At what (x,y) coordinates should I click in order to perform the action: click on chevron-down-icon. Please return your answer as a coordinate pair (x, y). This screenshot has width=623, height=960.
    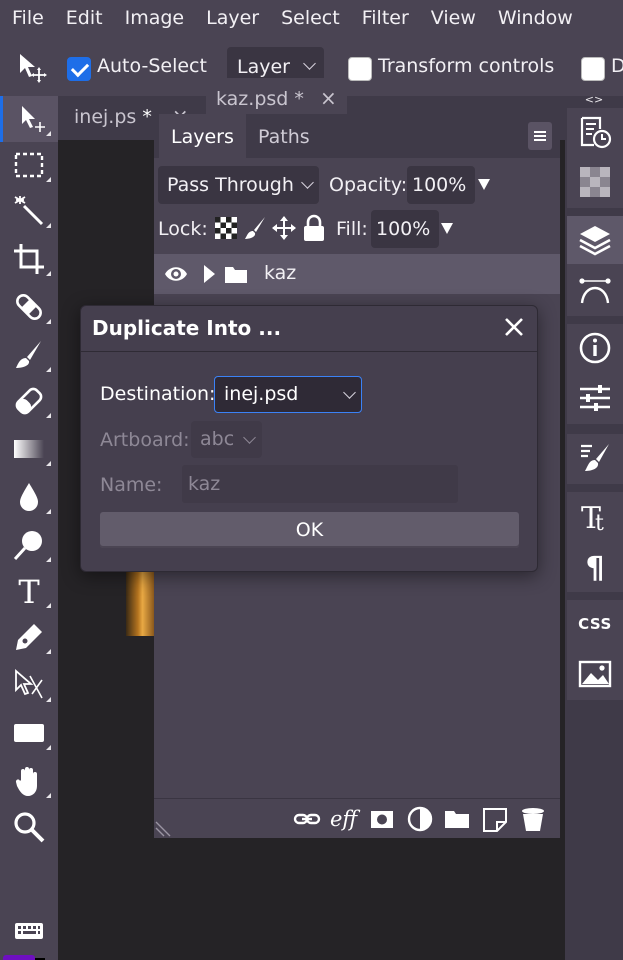
    Looking at the image, I should click on (249, 437).